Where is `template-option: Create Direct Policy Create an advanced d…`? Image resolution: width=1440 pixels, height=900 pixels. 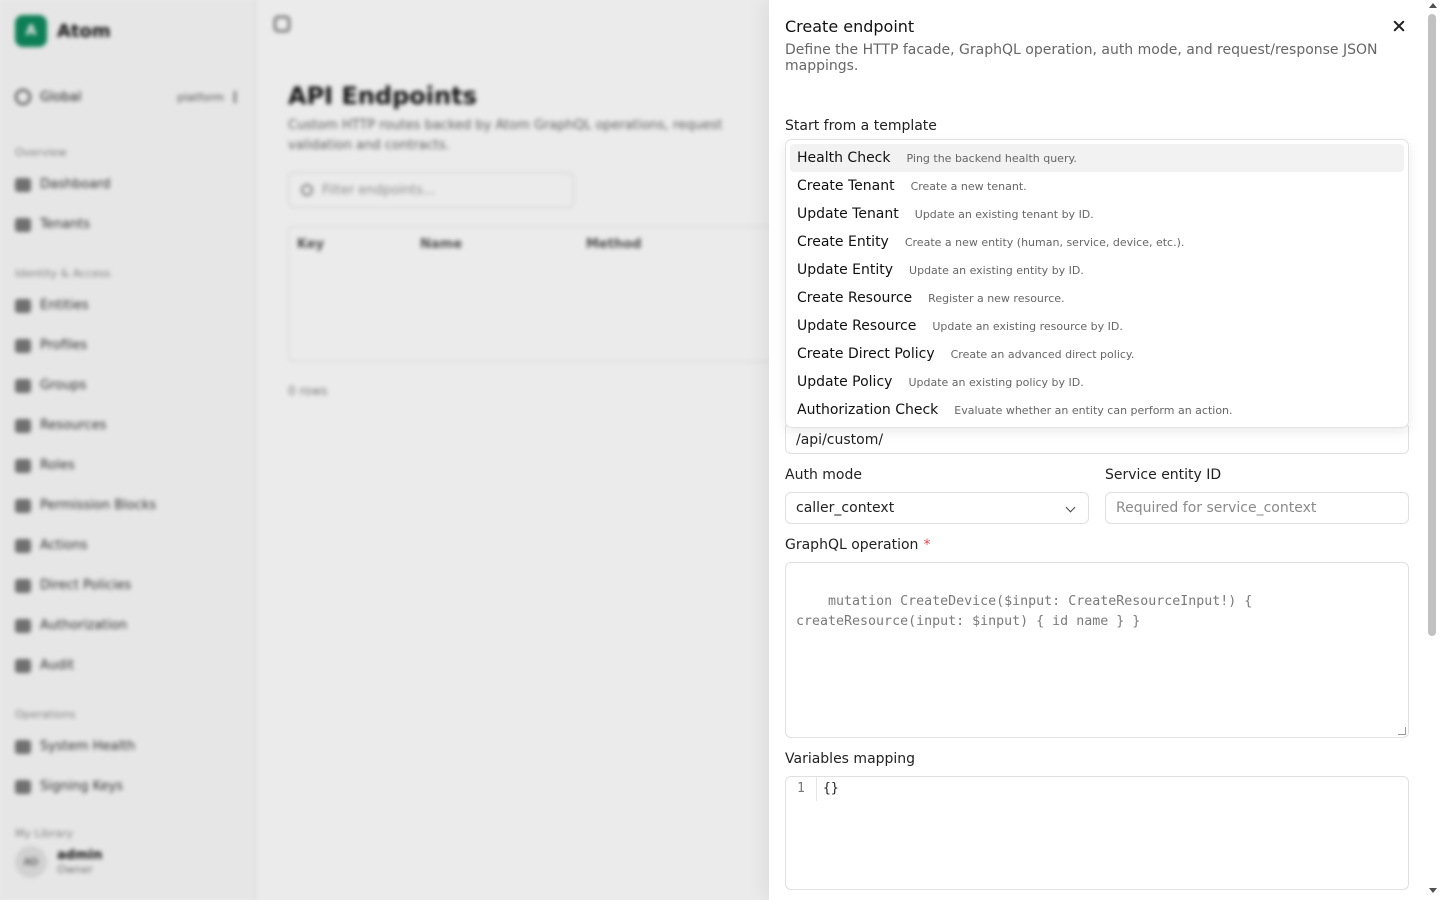
template-option: Create Direct Policy Create an advanced d… is located at coordinates (1097, 354).